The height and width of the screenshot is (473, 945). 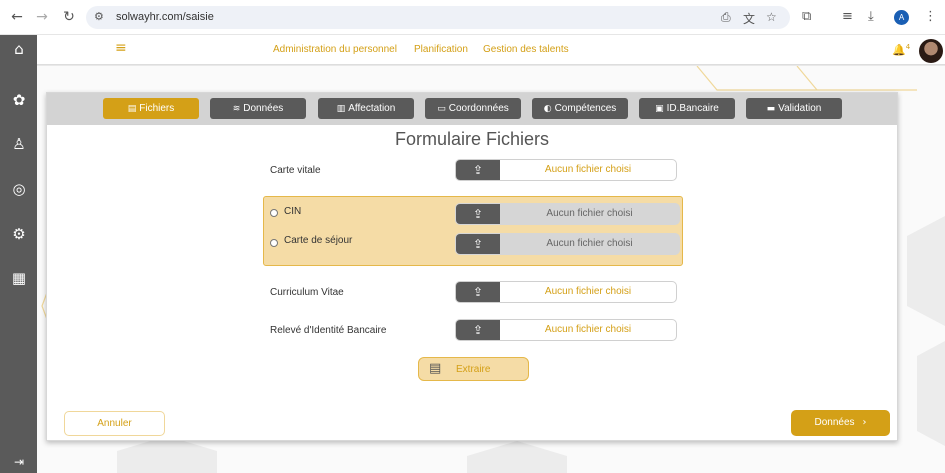 What do you see at coordinates (335, 49) in the screenshot?
I see `menu-administration: Administration du personnel` at bounding box center [335, 49].